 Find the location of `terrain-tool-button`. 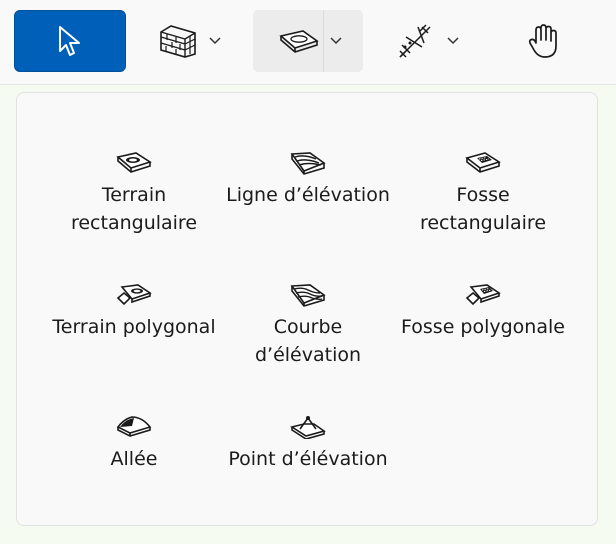

terrain-tool-button is located at coordinates (308, 41).